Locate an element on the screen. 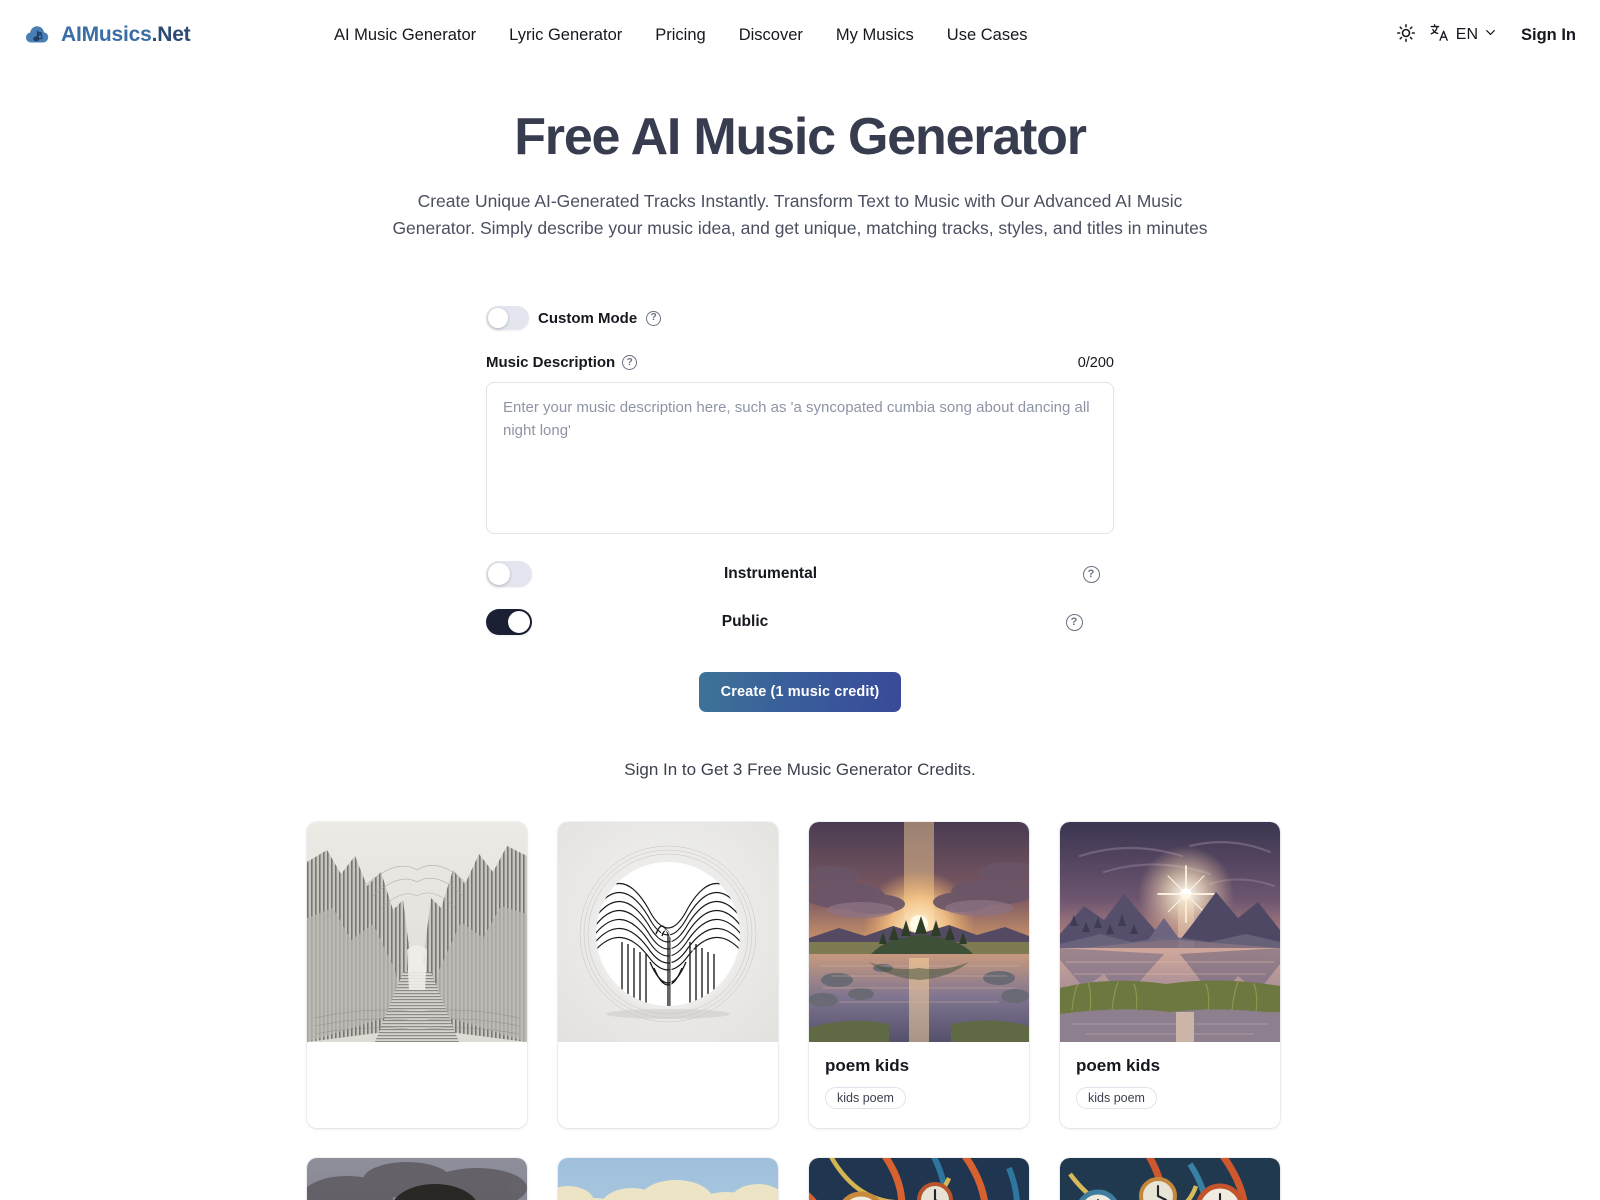 Image resolution: width=1600 pixels, height=1200 pixels. create-button: Create (1 music credit) is located at coordinates (800, 692).